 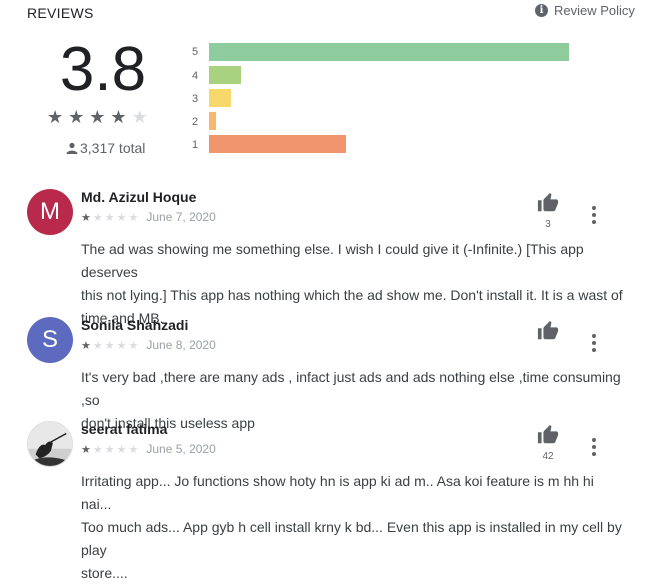 I want to click on reviewer-name: Sonila Shahzadi, so click(x=135, y=325).